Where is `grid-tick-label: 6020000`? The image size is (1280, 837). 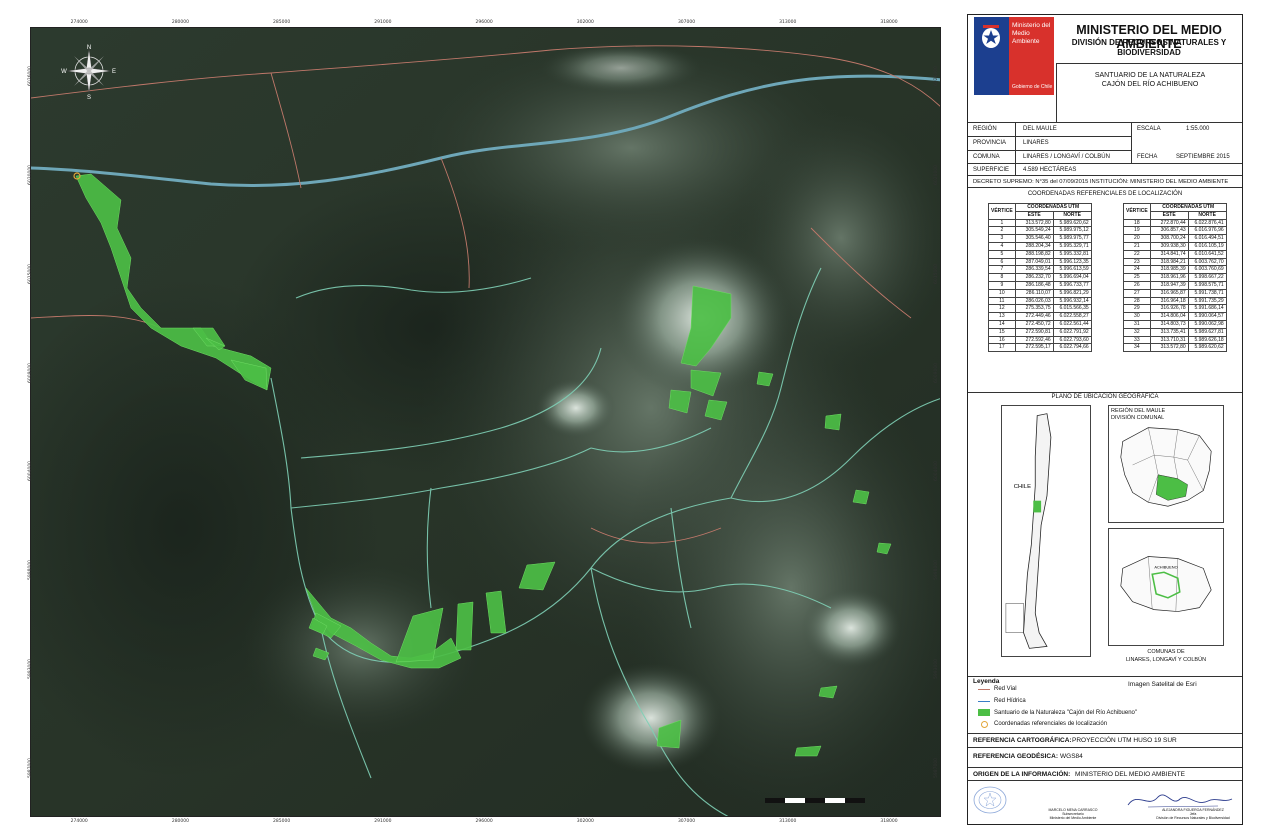
grid-tick-label: 6020000 is located at coordinates (936, 175).